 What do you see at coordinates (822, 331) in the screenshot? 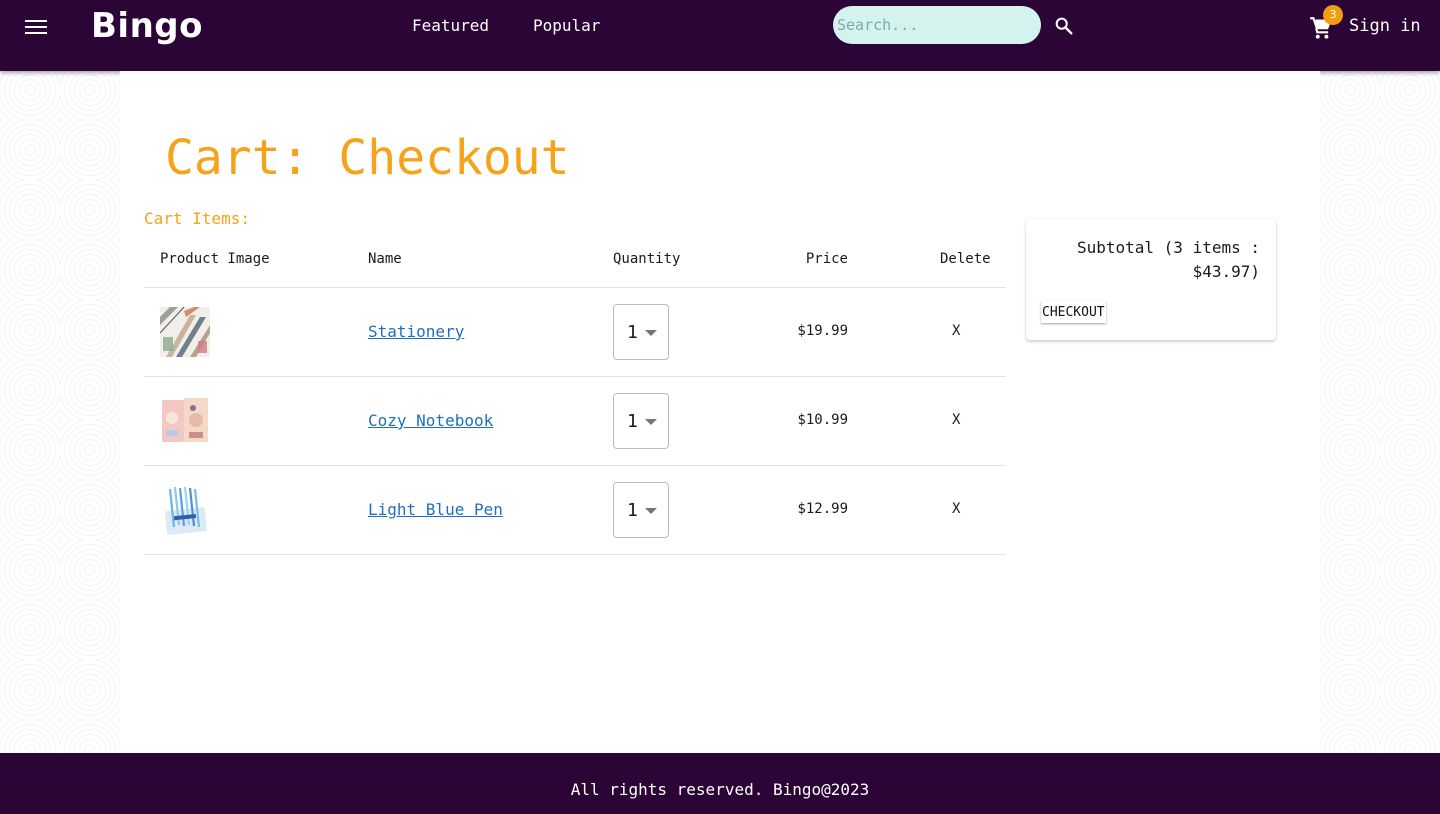
I see `price: $19.99` at bounding box center [822, 331].